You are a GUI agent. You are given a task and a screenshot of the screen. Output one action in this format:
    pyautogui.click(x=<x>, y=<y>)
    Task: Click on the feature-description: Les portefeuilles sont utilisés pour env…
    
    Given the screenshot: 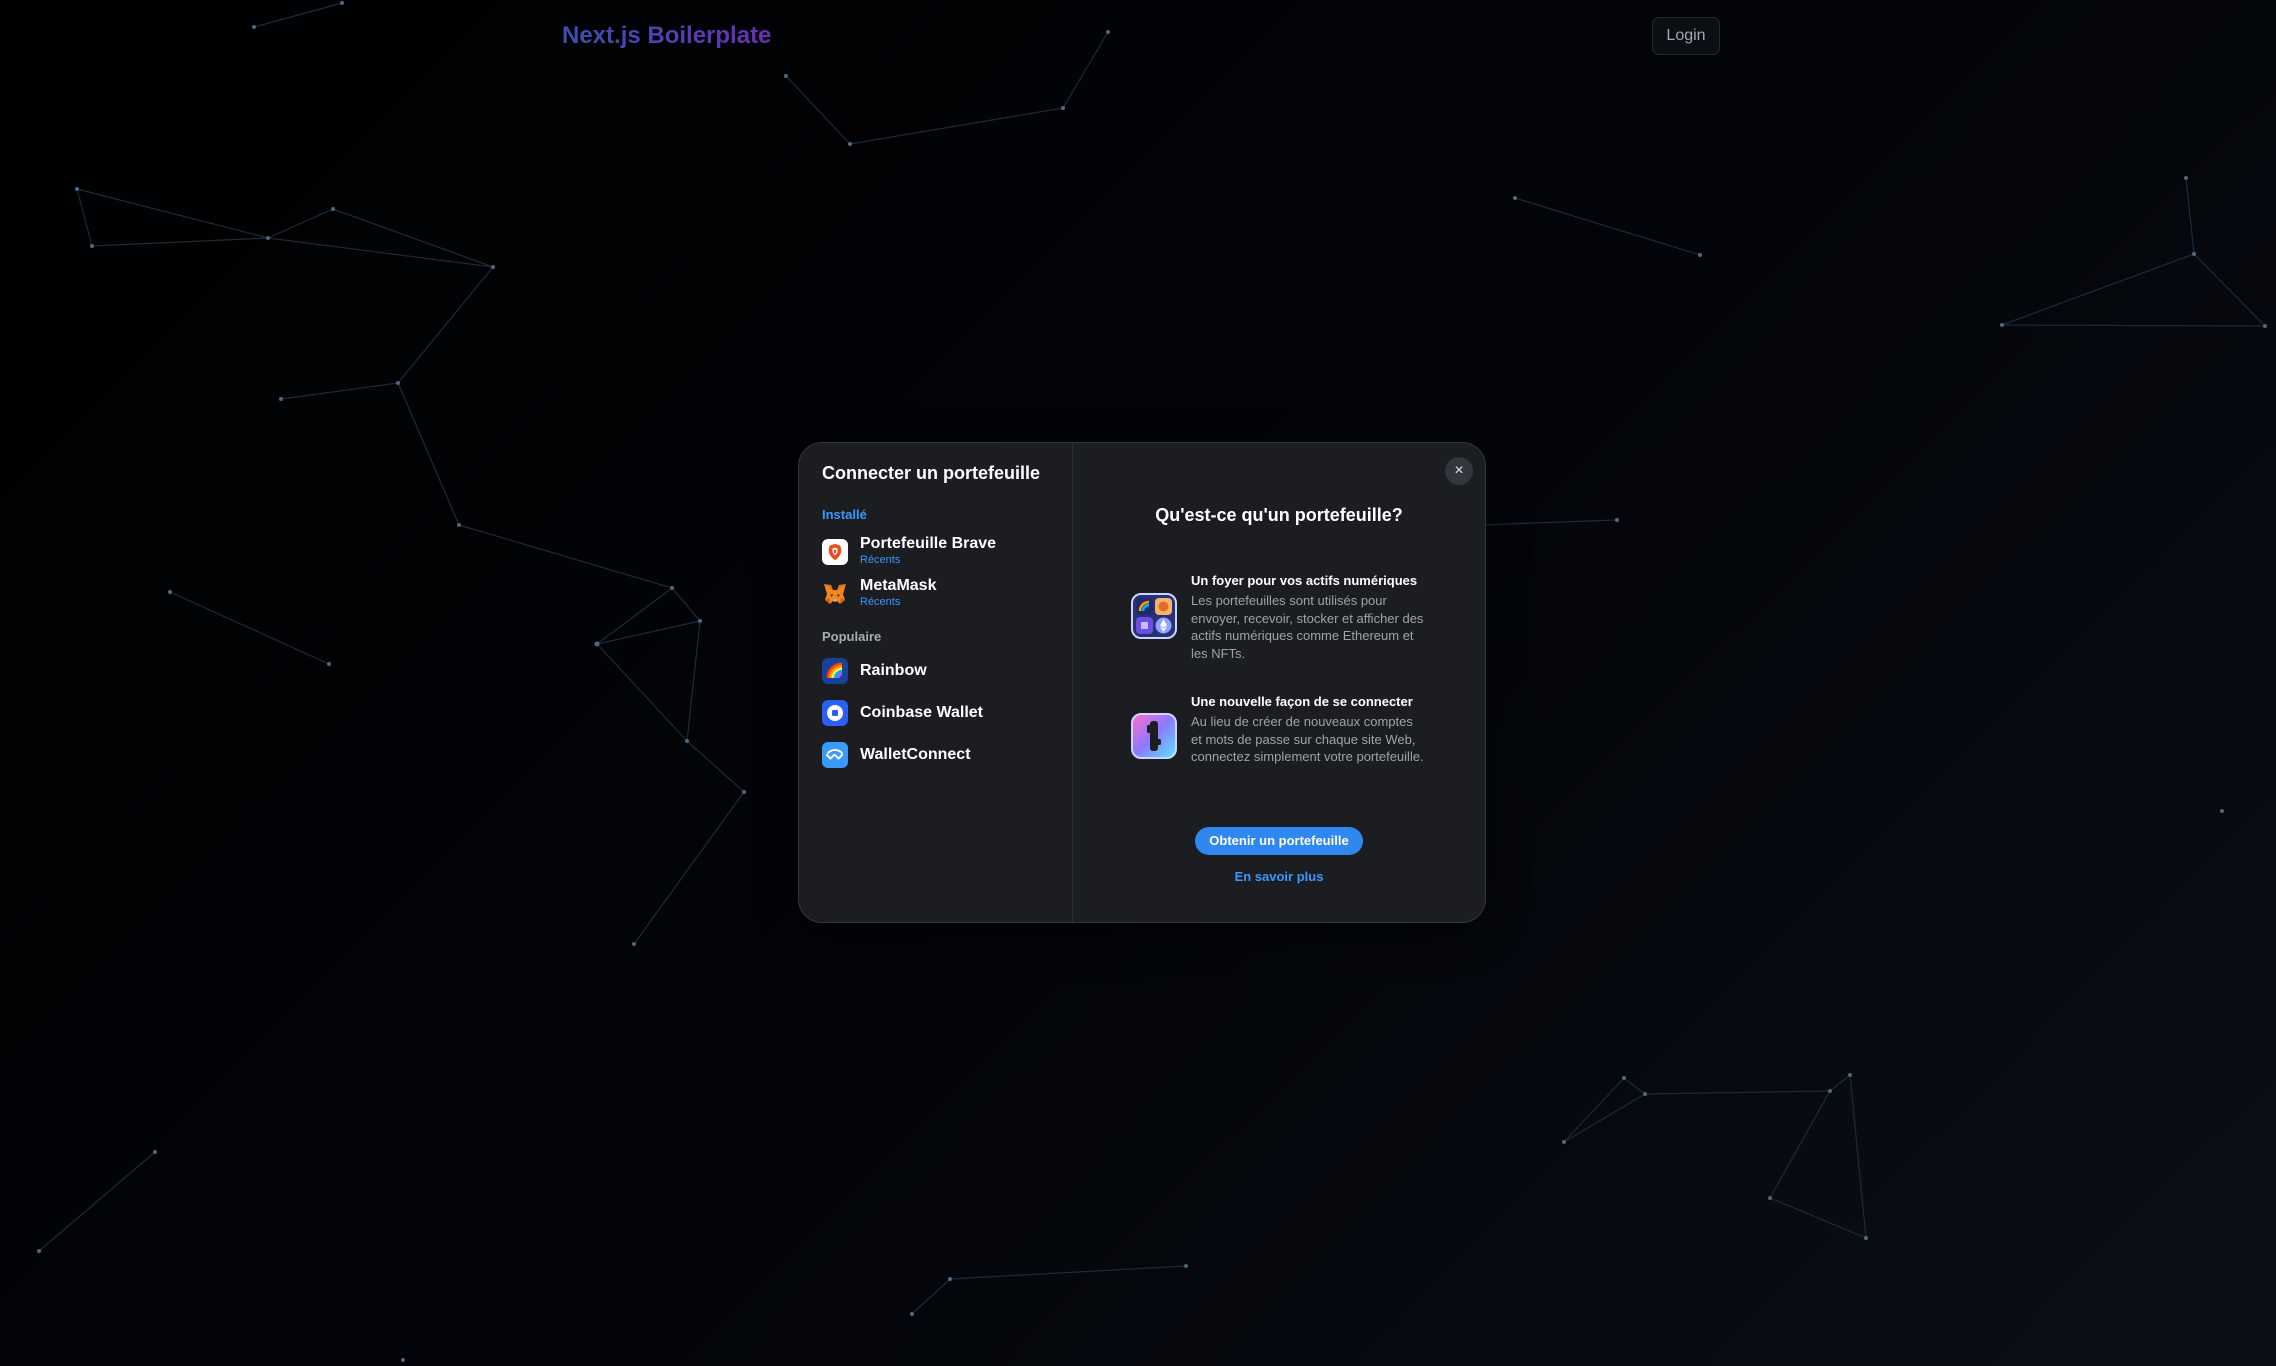 What is the action you would take?
    pyautogui.click(x=1307, y=627)
    